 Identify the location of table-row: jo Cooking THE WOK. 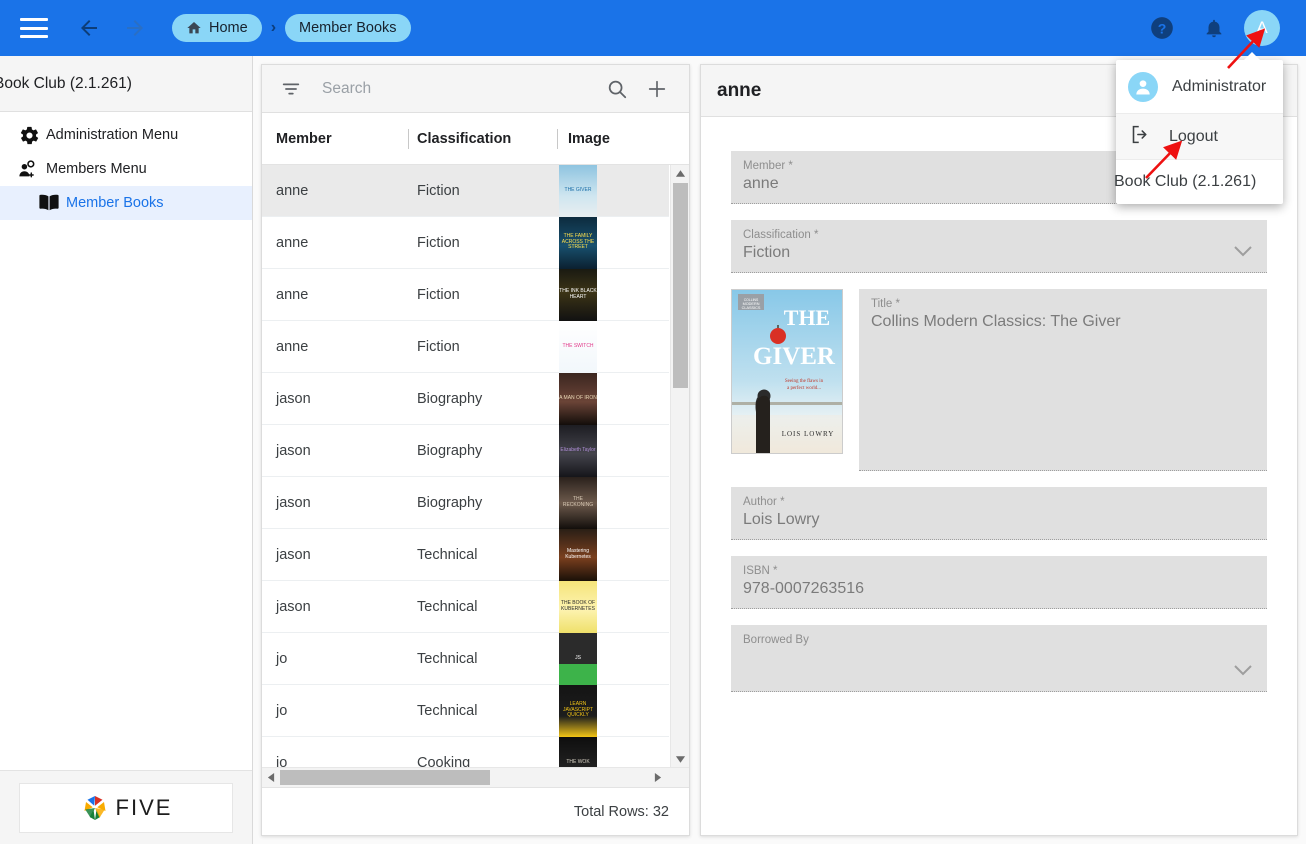
(465, 752).